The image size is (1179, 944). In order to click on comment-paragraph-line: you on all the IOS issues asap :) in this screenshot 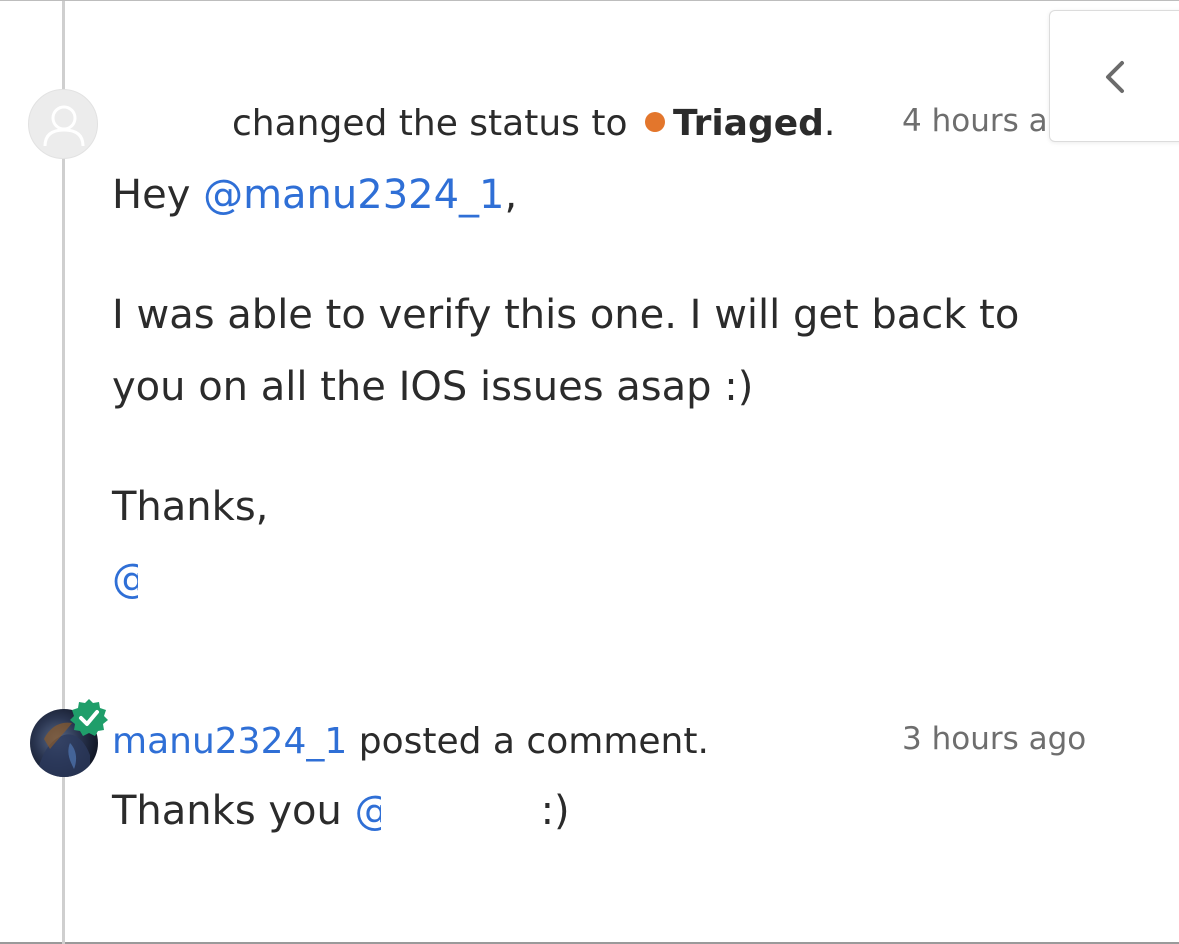, I will do `click(433, 387)`.